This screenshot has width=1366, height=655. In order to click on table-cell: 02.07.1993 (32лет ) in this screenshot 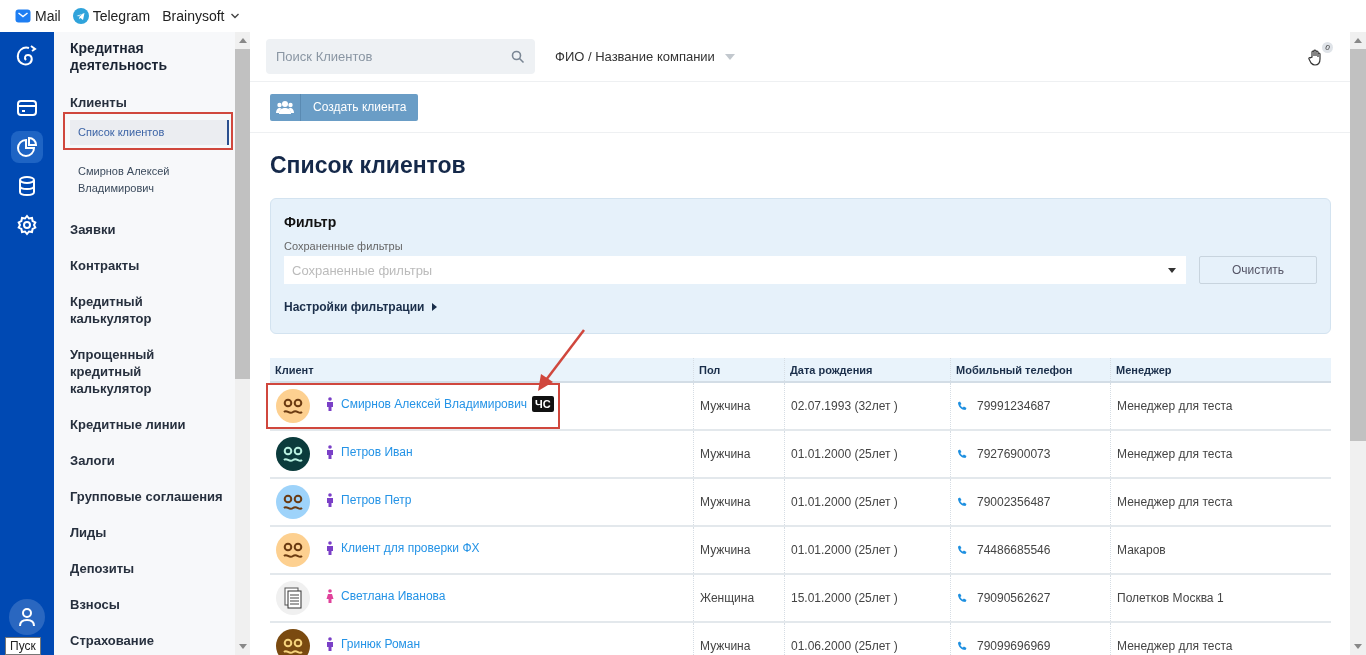, I will do `click(867, 406)`.